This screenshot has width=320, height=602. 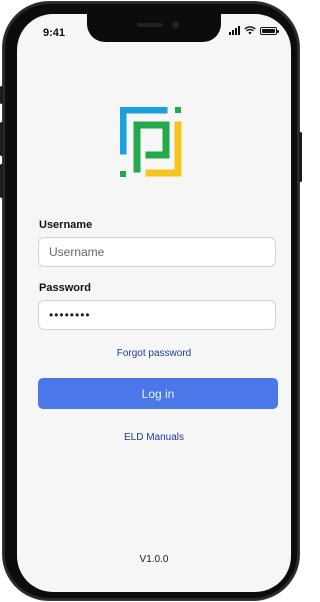 I want to click on status-time: 9:41, so click(x=54, y=33).